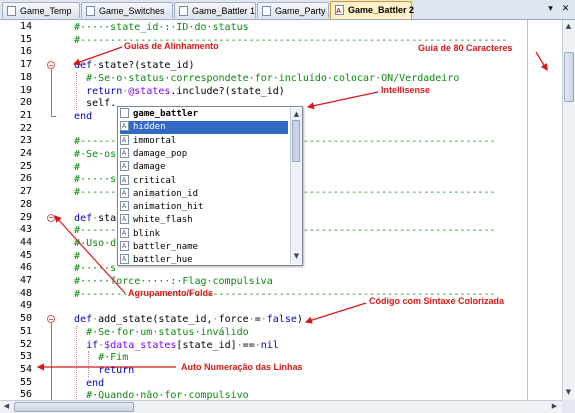 The image size is (575, 413). Describe the element at coordinates (204, 247) in the screenshot. I see `intellisense-item: battler_name` at that location.